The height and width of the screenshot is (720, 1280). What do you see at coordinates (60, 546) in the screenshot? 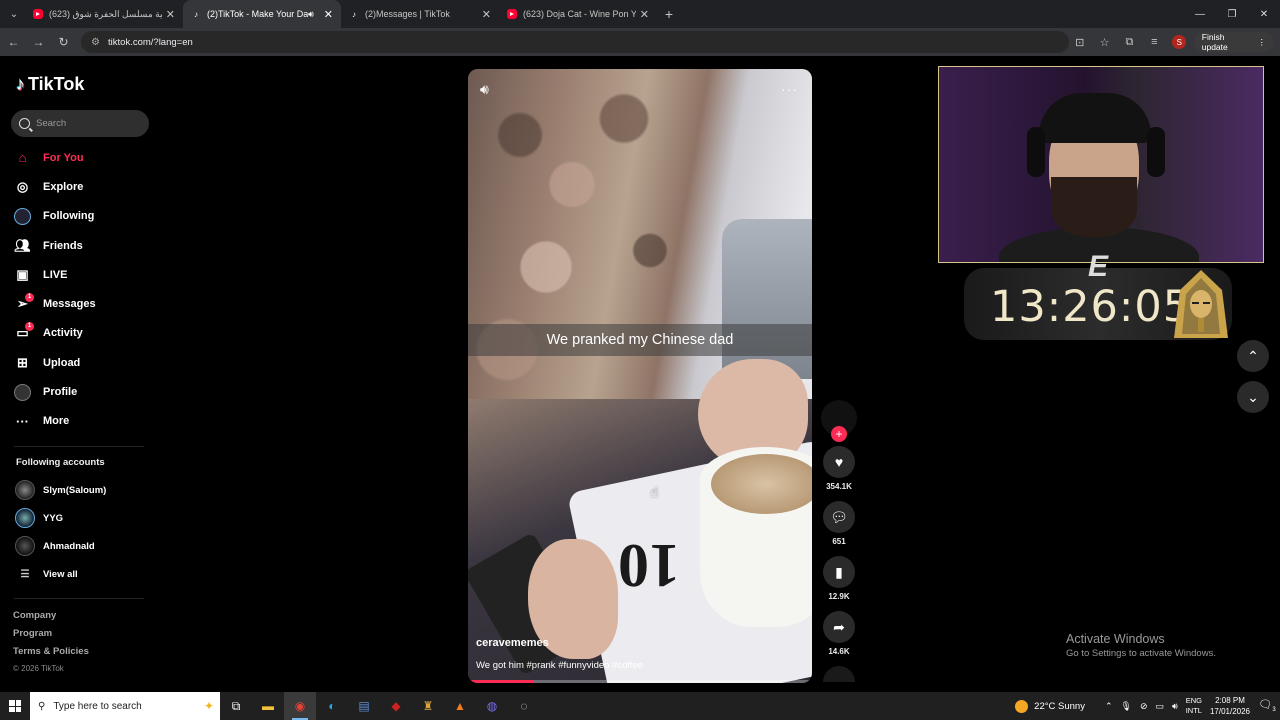
I see `following-account: Ahmadnald` at bounding box center [60, 546].